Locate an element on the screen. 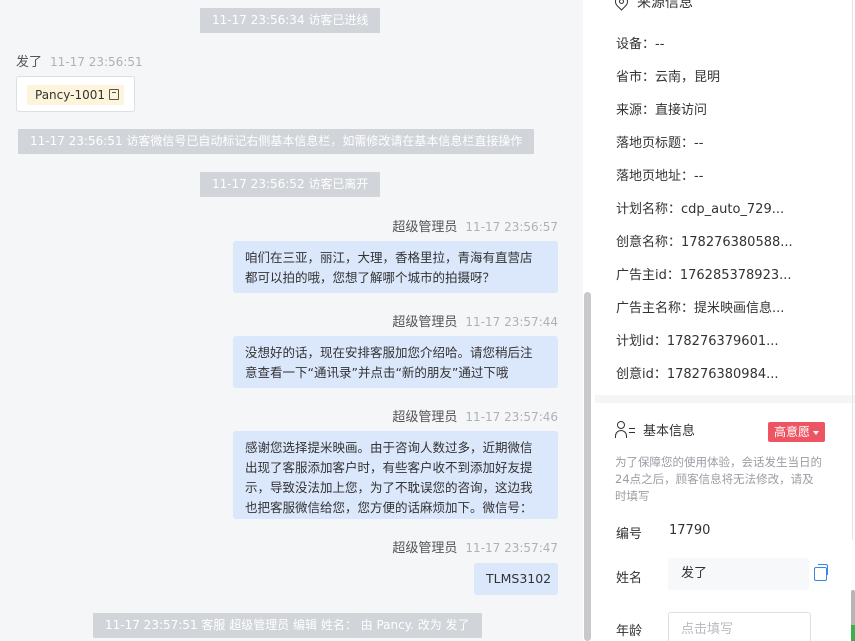 This screenshot has height=641, width=855. source-info-row: 来源：直接访问 is located at coordinates (662, 110).